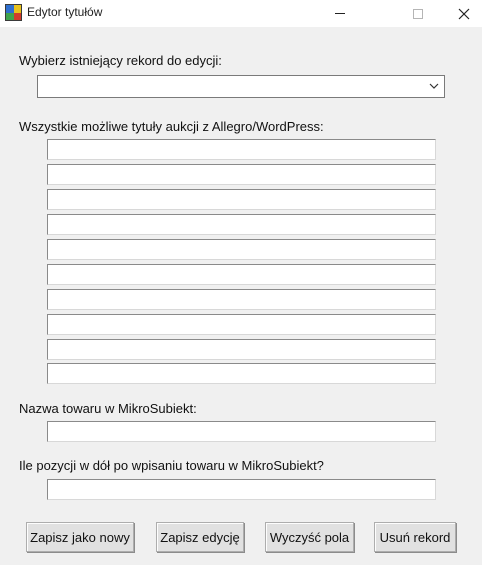 This screenshot has height=565, width=482. What do you see at coordinates (434, 86) in the screenshot?
I see `chevron-down-icon` at bounding box center [434, 86].